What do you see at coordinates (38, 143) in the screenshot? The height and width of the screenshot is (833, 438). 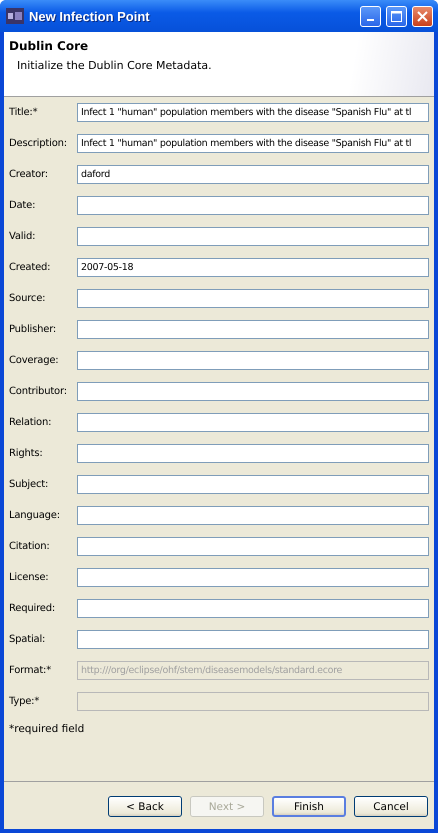 I see `field-label: Description:` at bounding box center [38, 143].